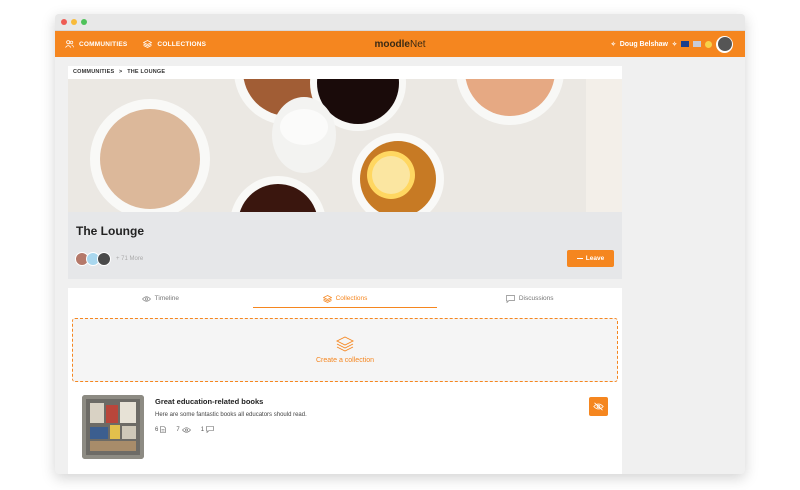 The height and width of the screenshot is (490, 800). I want to click on followers-count-value: 7, so click(178, 429).